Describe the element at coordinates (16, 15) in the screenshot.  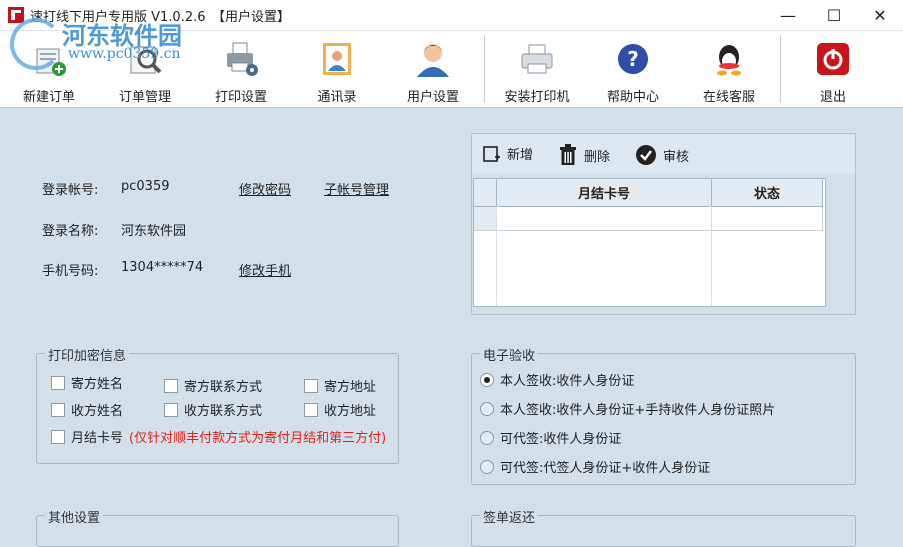
I see `app-logo-icon` at that location.